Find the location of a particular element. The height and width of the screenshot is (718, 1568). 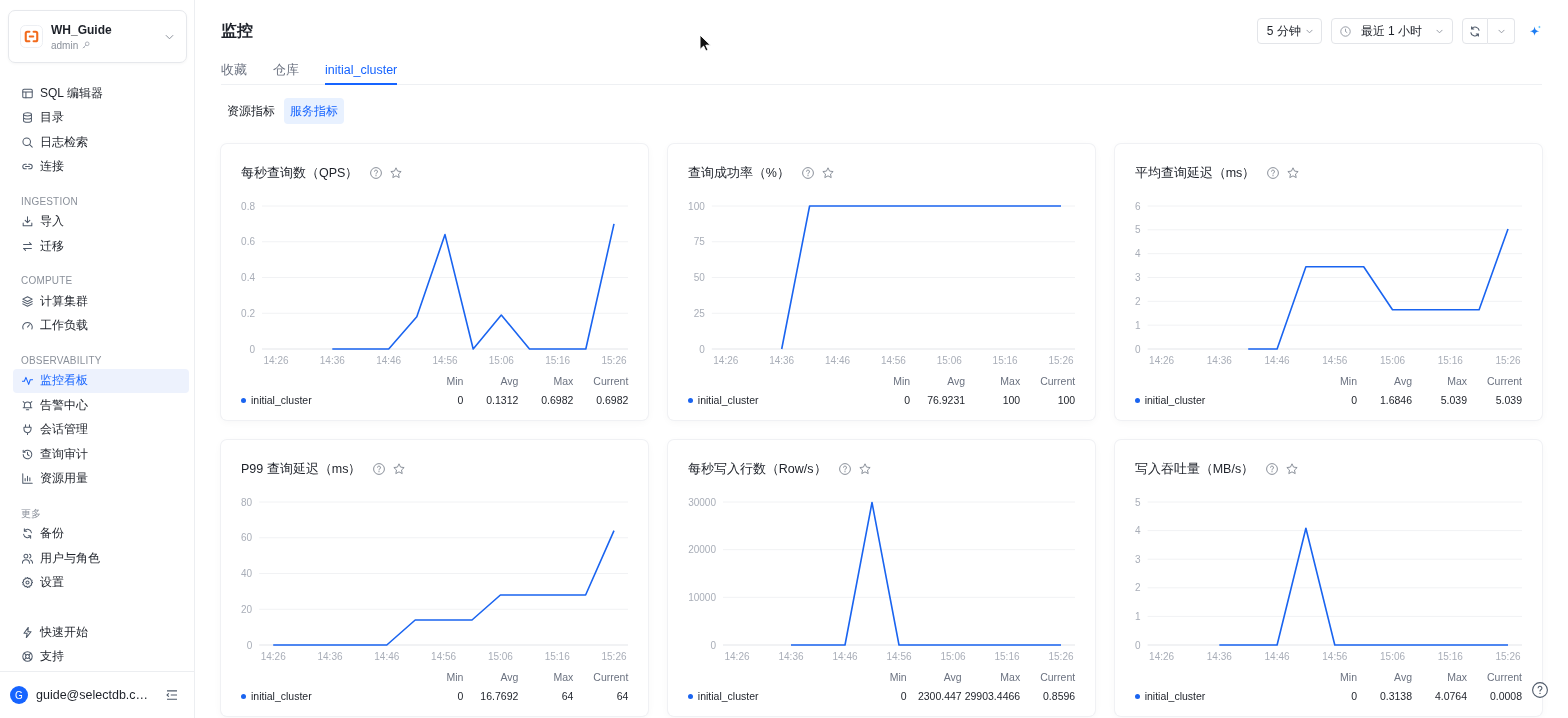

download-icon is located at coordinates (27, 222).